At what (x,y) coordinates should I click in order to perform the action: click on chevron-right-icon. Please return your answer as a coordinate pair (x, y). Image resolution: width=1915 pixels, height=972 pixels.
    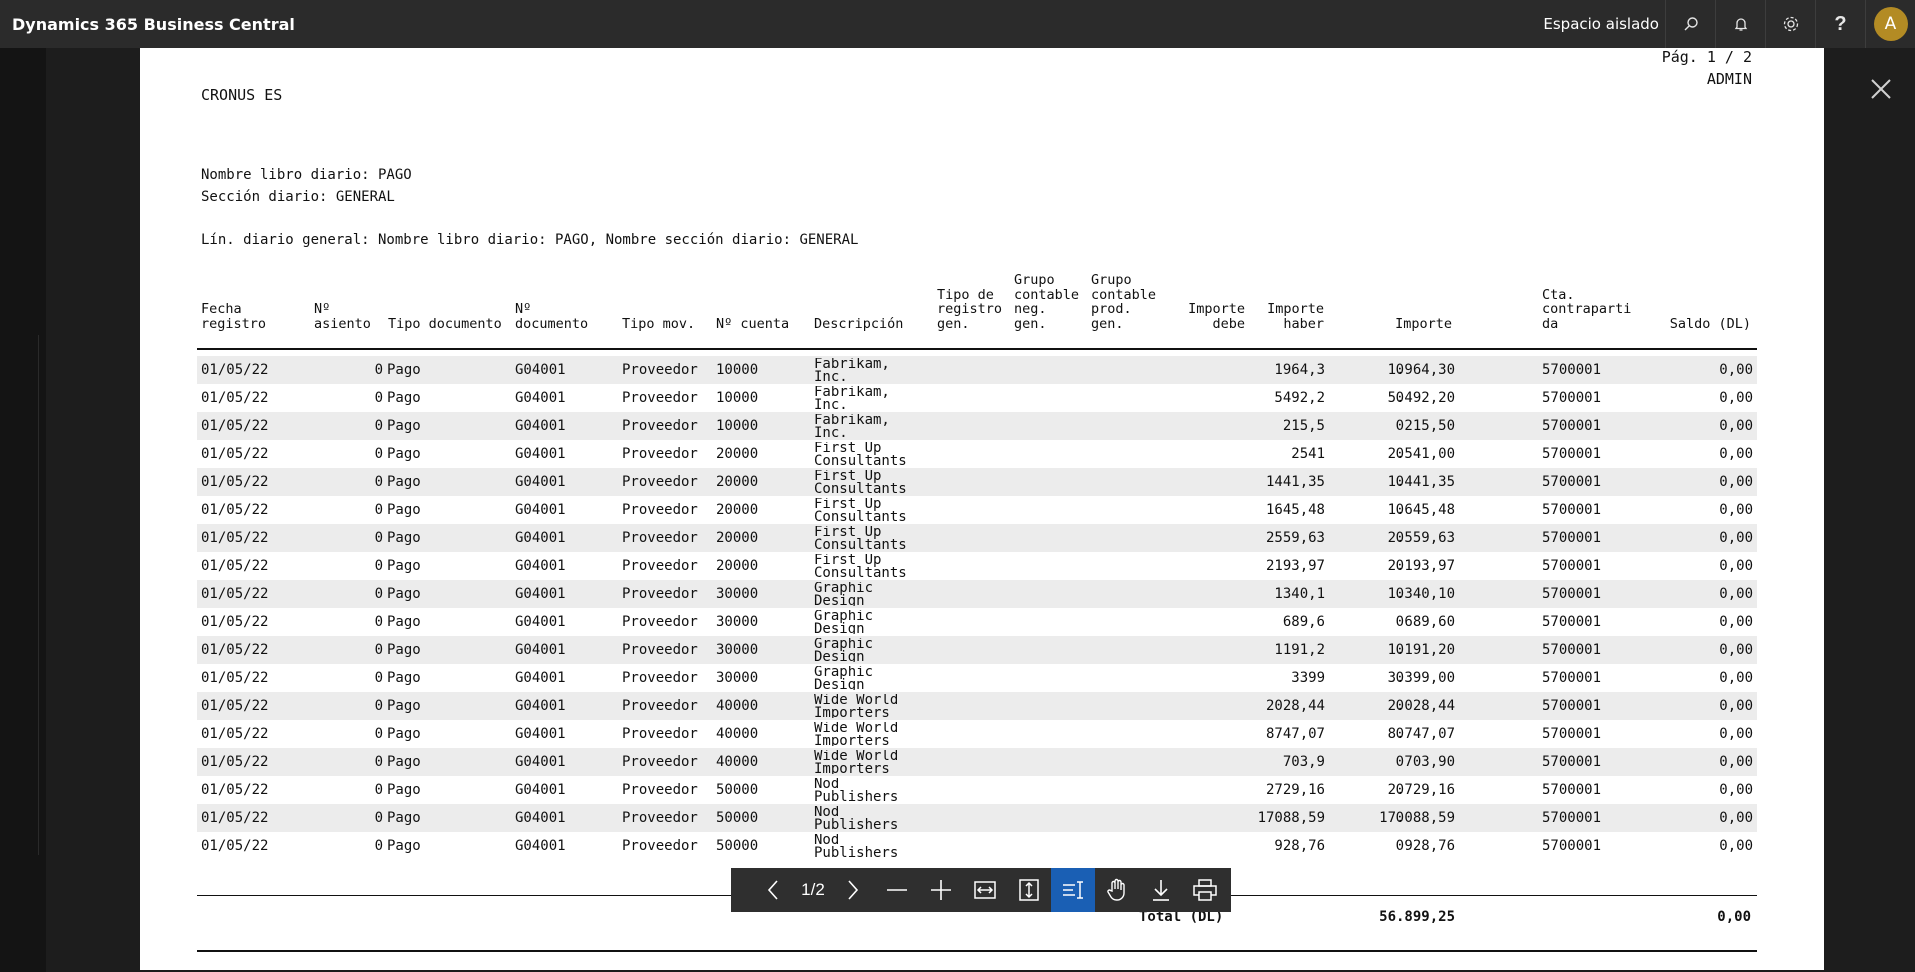
    Looking at the image, I should click on (853, 890).